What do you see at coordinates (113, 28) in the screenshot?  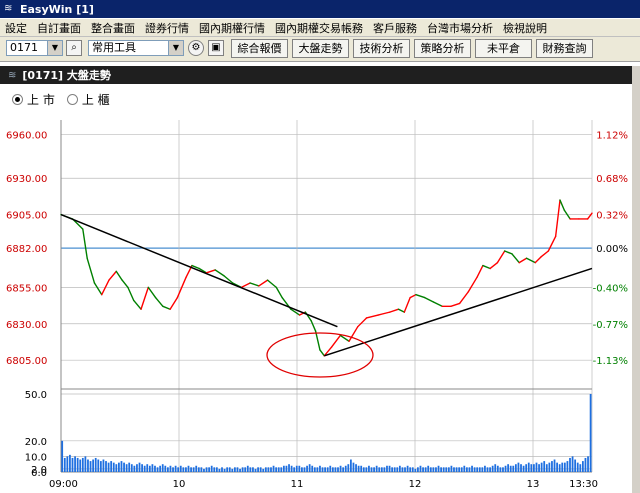 I see `menu-integrated-screen: 整合畫面` at bounding box center [113, 28].